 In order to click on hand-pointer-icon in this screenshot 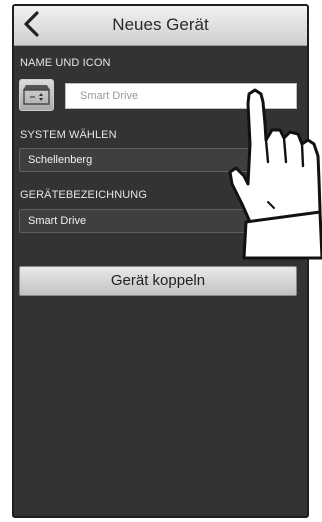, I will do `click(275, 174)`.